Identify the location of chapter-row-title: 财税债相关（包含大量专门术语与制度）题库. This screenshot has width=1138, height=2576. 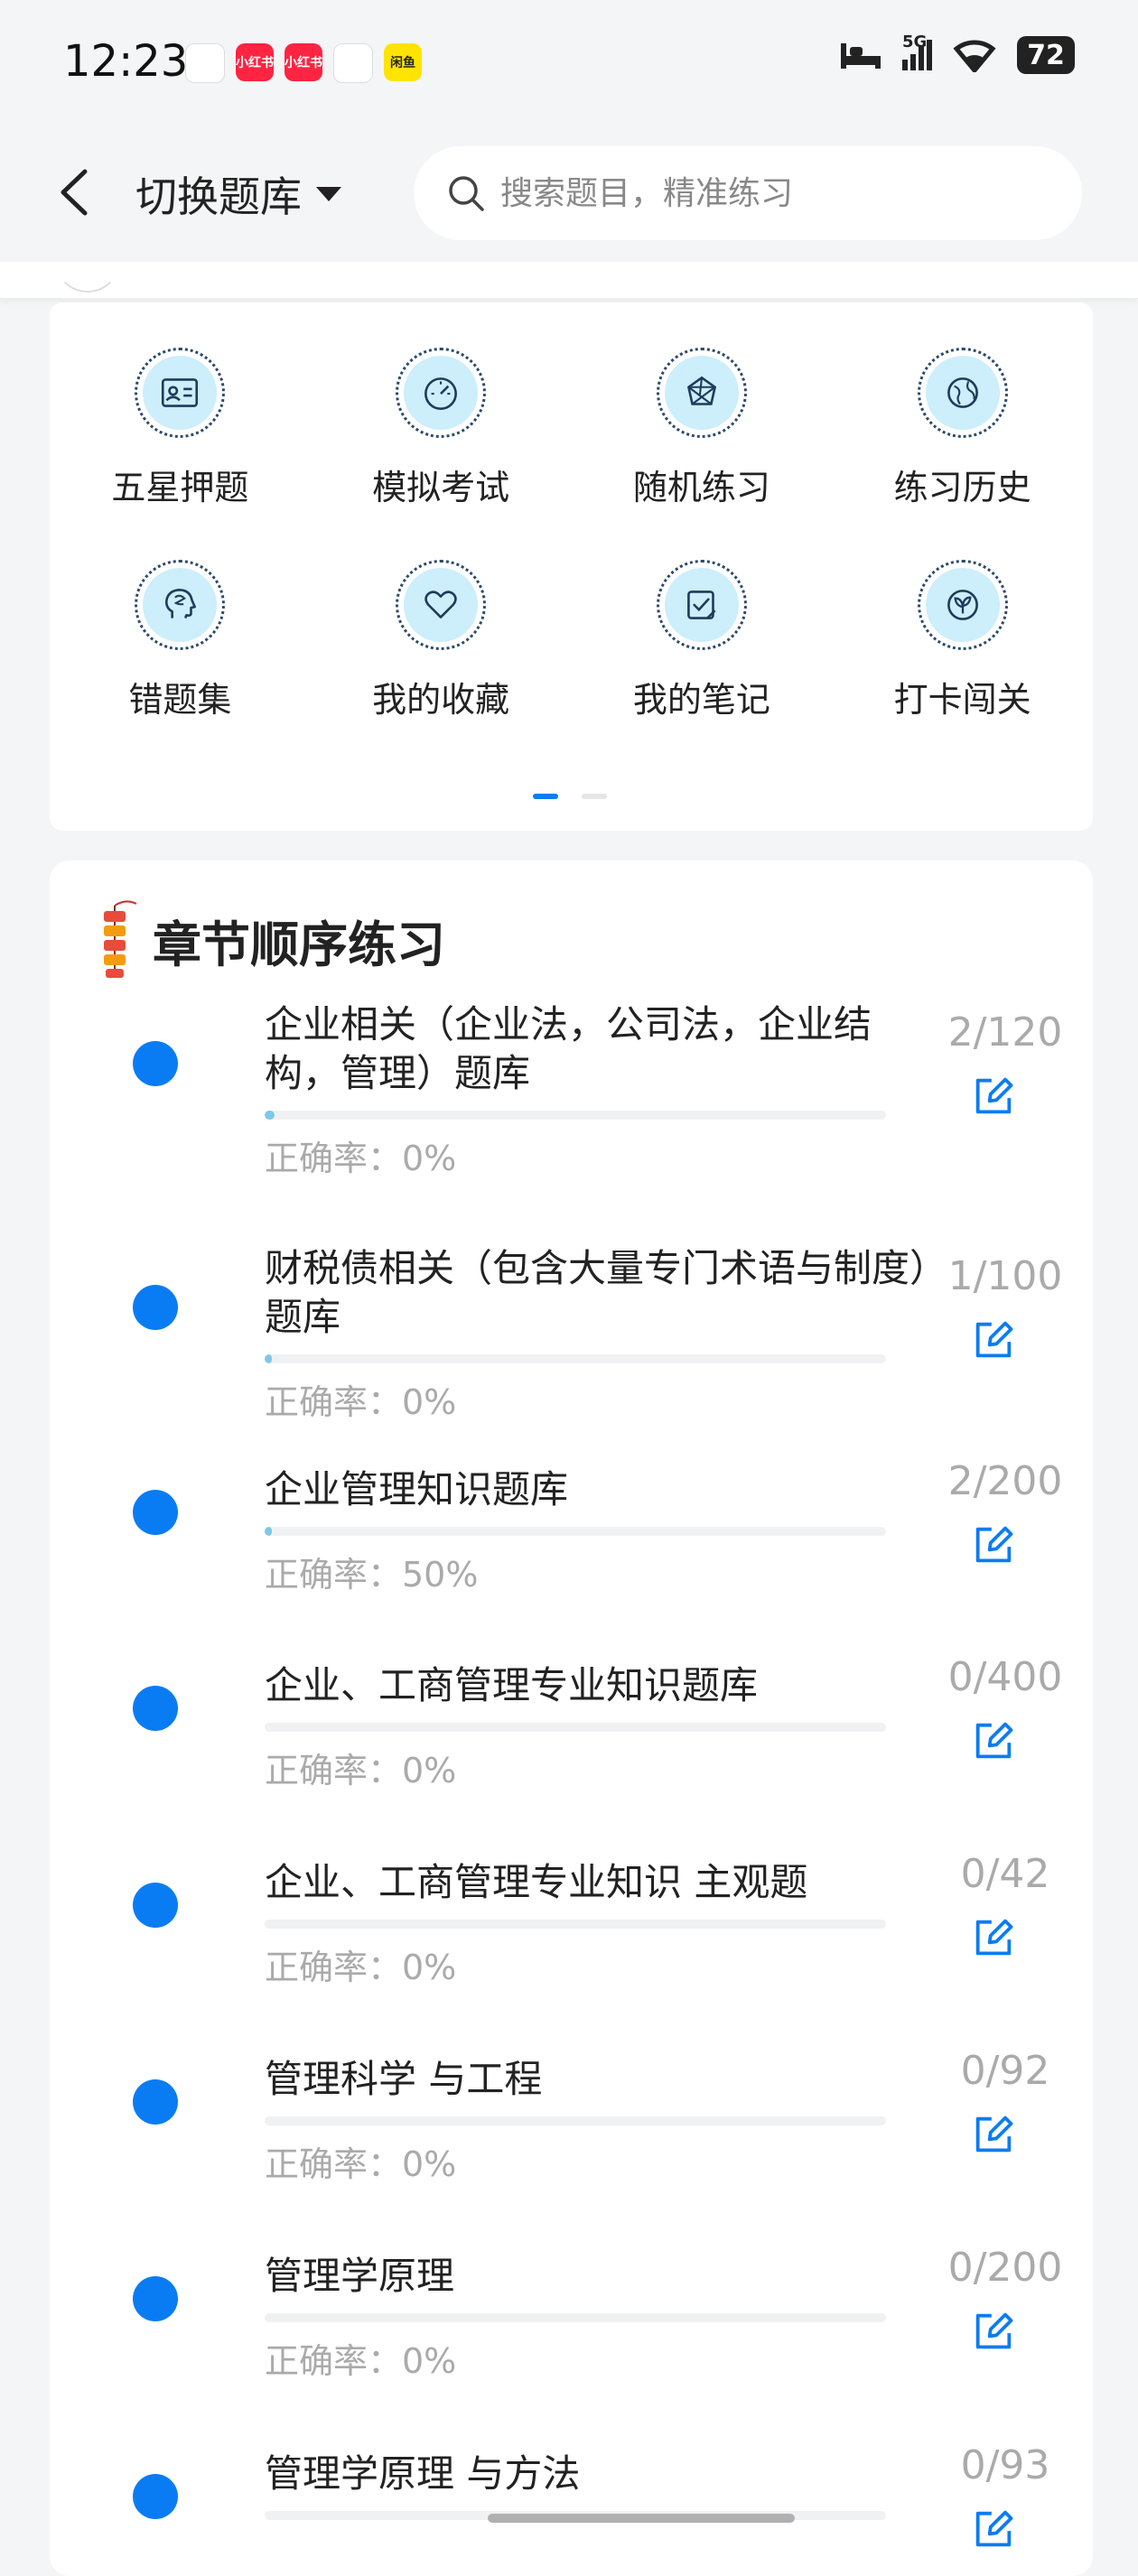
(597, 1292).